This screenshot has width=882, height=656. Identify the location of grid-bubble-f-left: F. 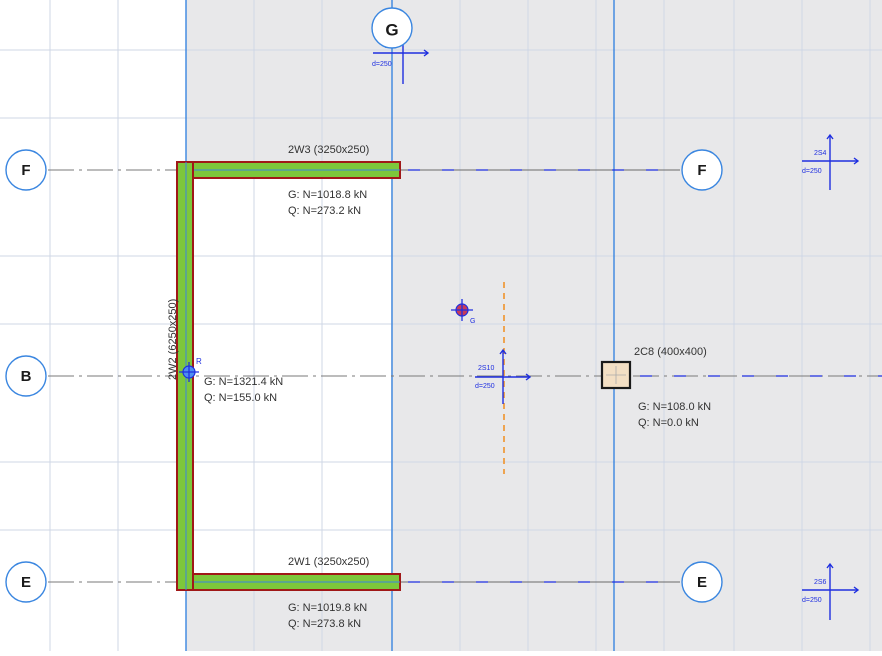
(26, 170).